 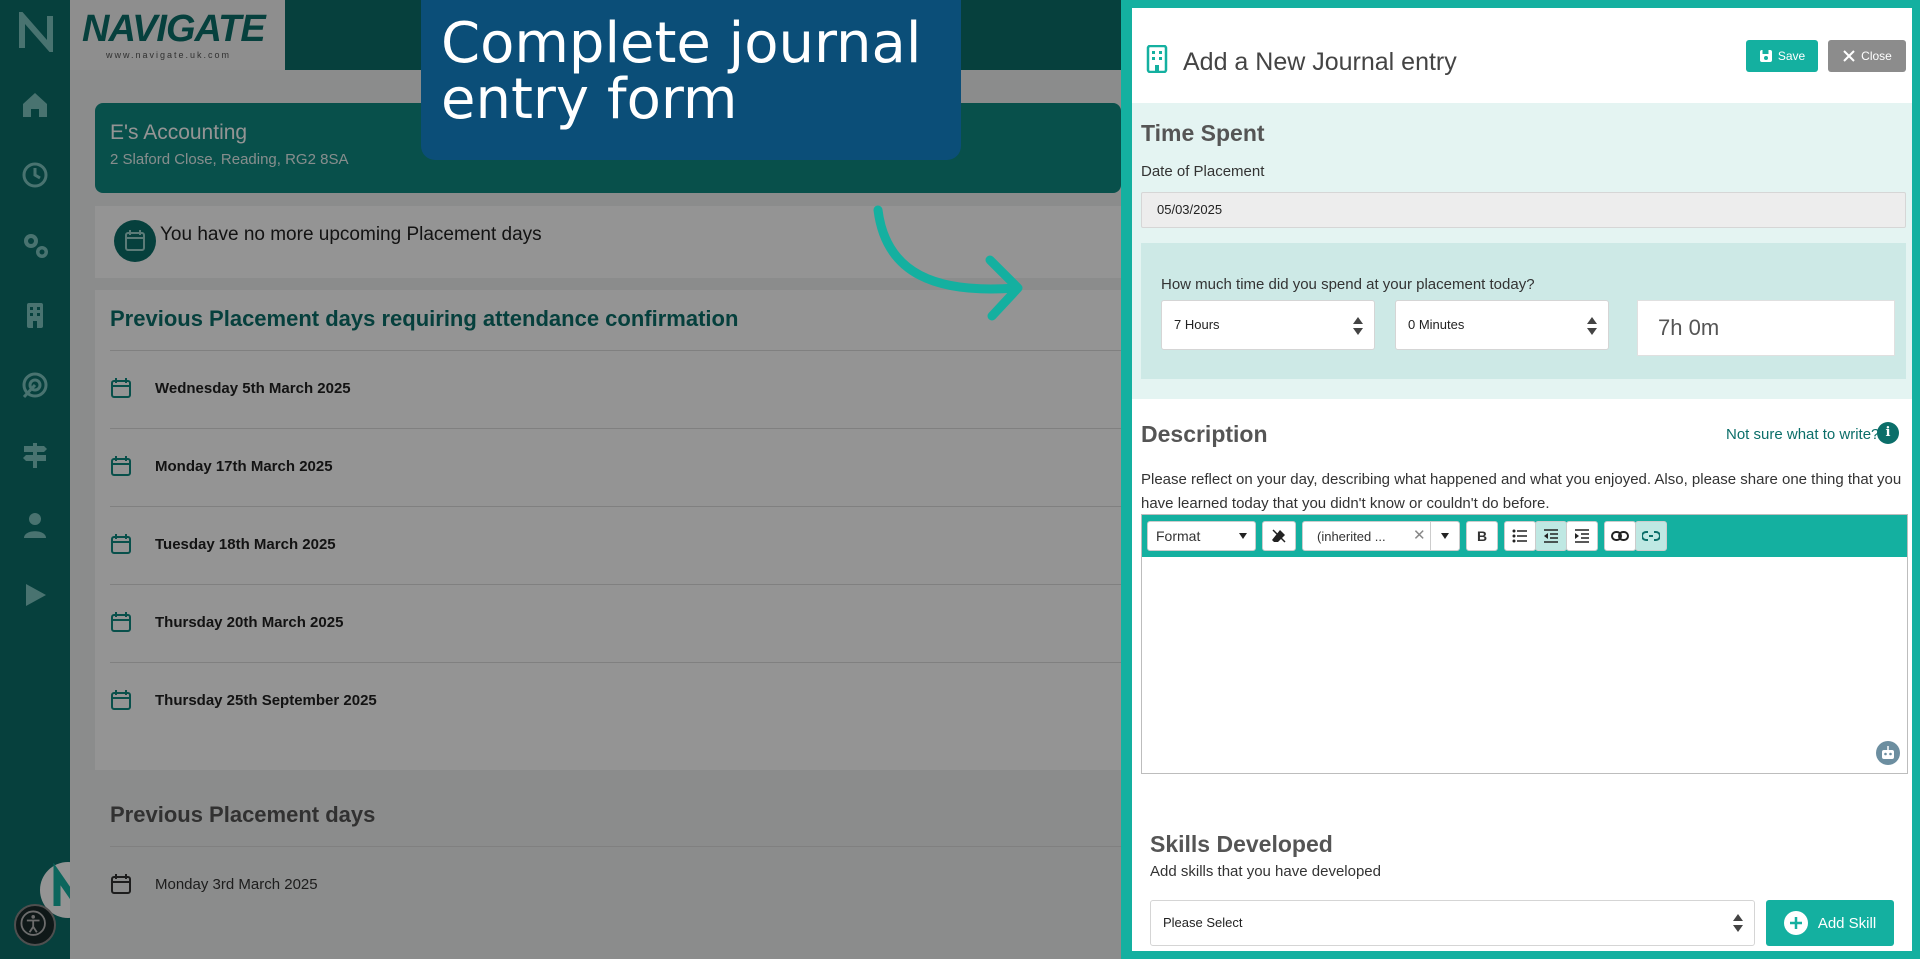 What do you see at coordinates (1765, 56) in the screenshot?
I see `save-icon` at bounding box center [1765, 56].